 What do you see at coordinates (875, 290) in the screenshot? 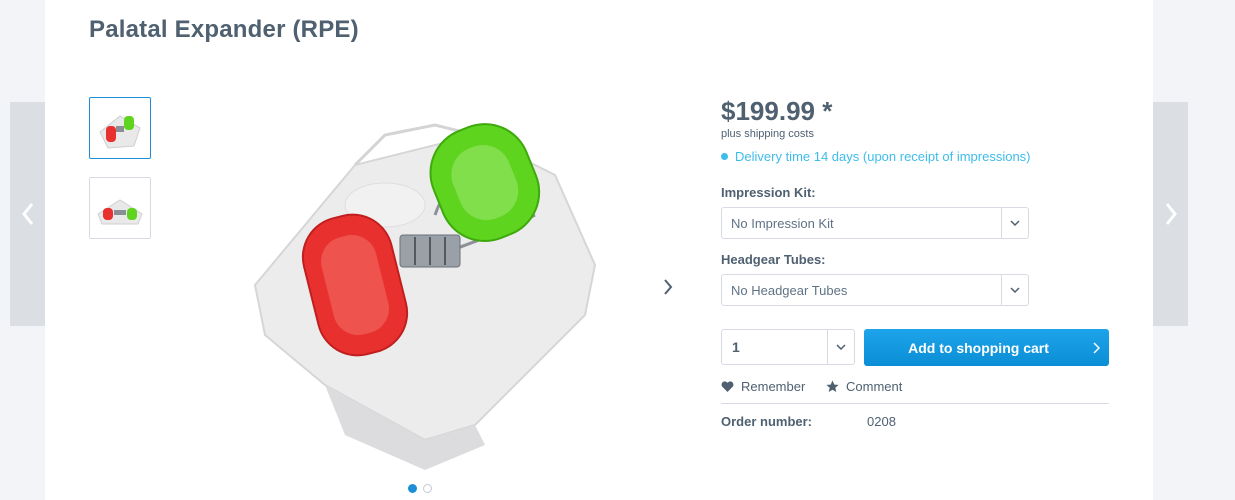
I see `headgear-tubes-select: No Headgear Tubes` at bounding box center [875, 290].